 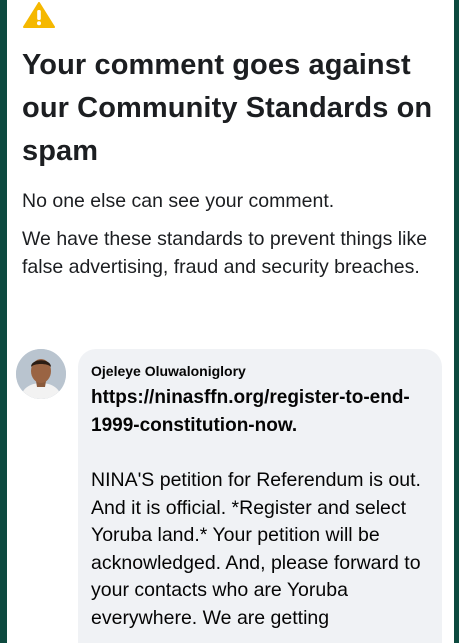 What do you see at coordinates (294, 425) in the screenshot?
I see `comment-link-suffix: .` at bounding box center [294, 425].